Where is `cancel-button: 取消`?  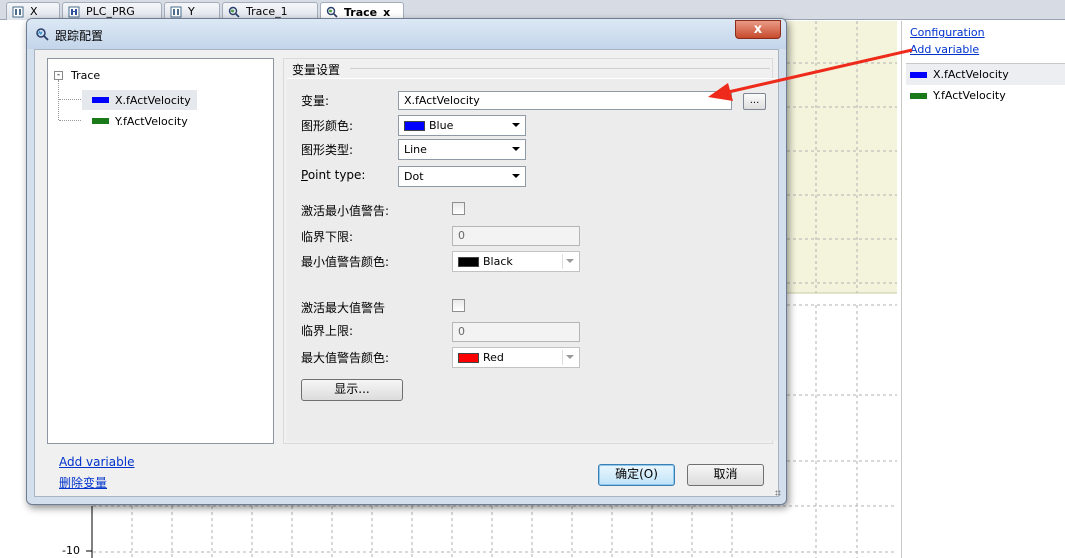 cancel-button: 取消 is located at coordinates (725, 475).